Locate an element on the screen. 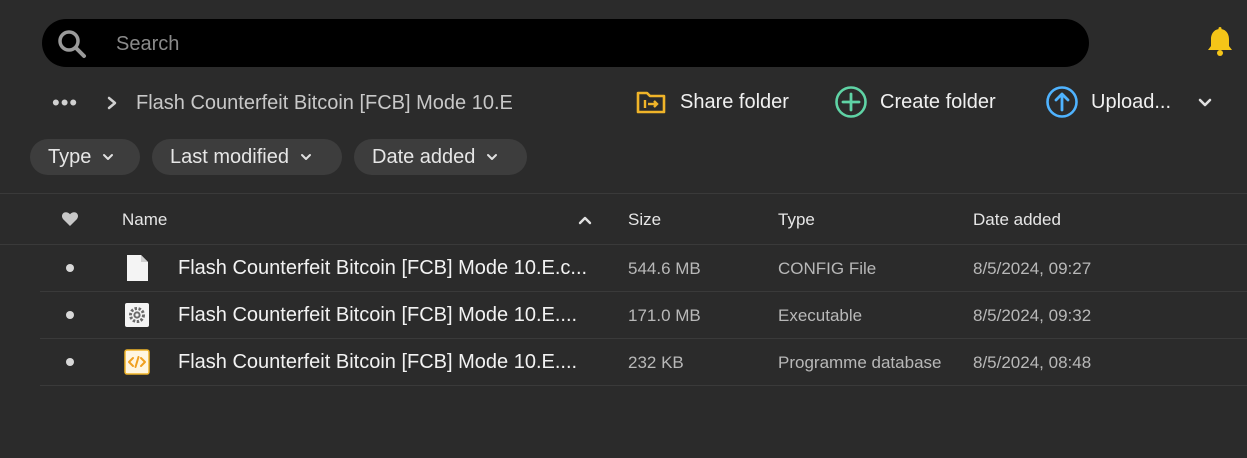 Image resolution: width=1247 pixels, height=458 pixels. column-header-name: Name is located at coordinates (144, 220).